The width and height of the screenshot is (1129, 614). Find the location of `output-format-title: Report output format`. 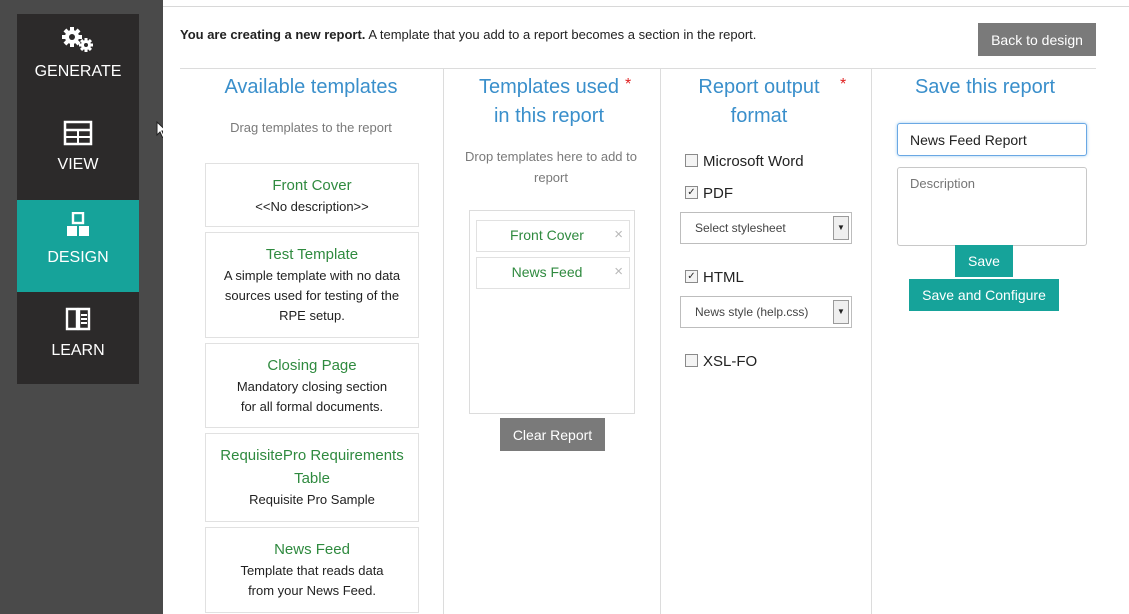

output-format-title: Report output format is located at coordinates (759, 102).